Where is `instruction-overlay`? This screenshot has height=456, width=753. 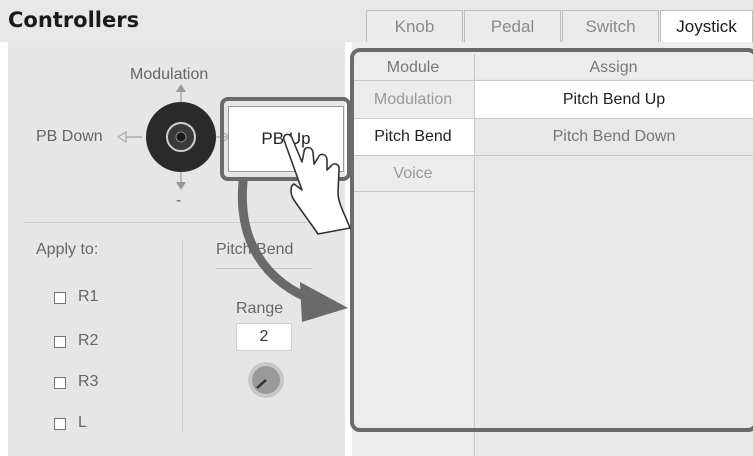
instruction-overlay is located at coordinates (294, 227).